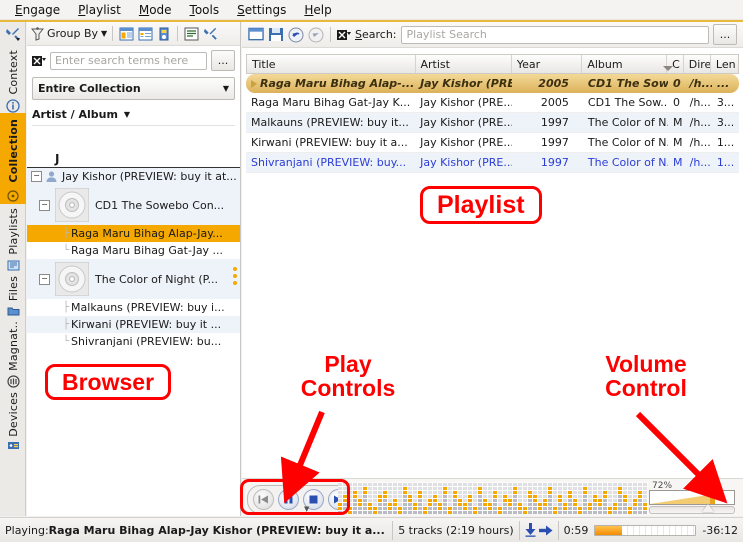 This screenshot has width=743, height=542. Describe the element at coordinates (692, 497) in the screenshot. I see `volume-wedge` at that location.